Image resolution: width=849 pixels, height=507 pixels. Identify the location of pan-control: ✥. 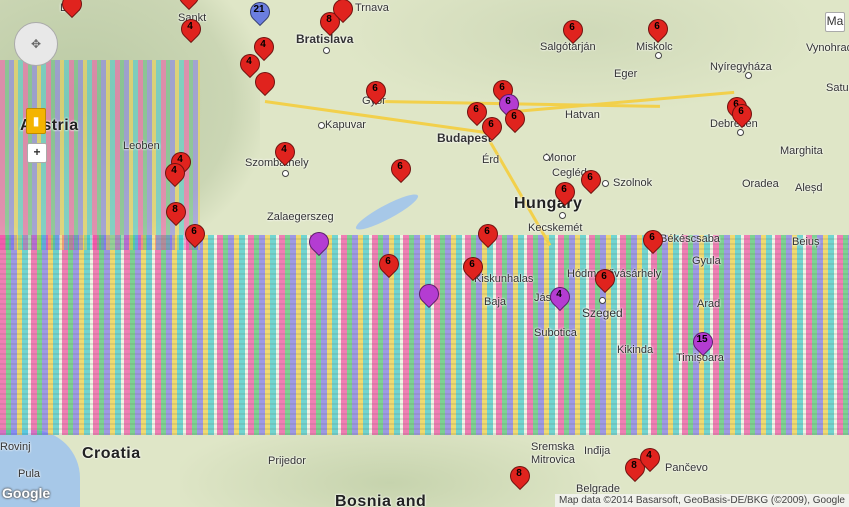
(36, 44).